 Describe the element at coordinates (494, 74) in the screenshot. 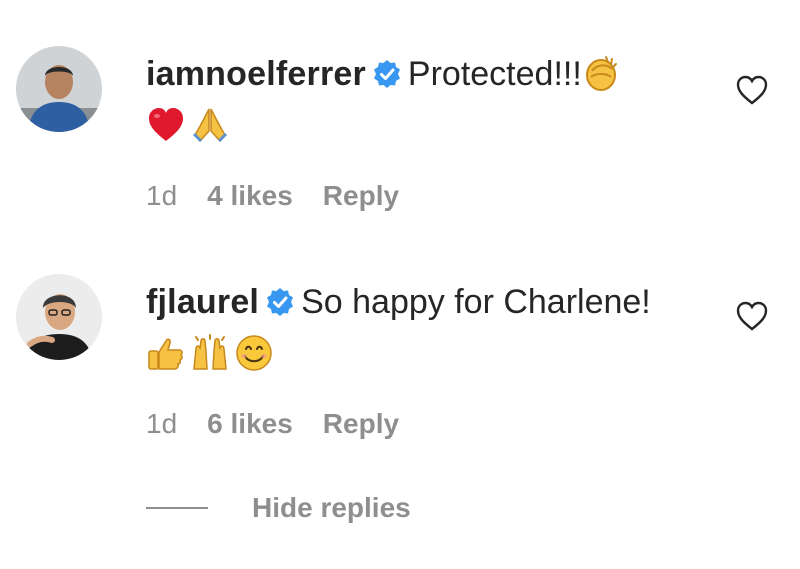

I see `comment-text: Protected!!!` at that location.